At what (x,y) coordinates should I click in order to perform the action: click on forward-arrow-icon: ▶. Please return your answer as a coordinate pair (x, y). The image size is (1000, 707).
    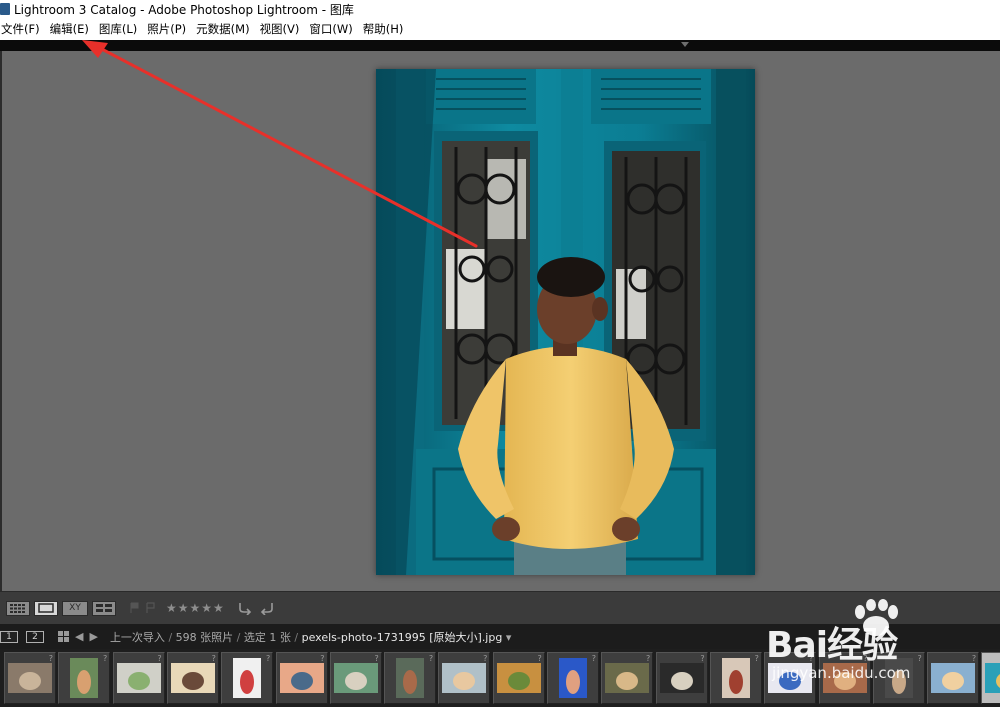
    Looking at the image, I should click on (93, 636).